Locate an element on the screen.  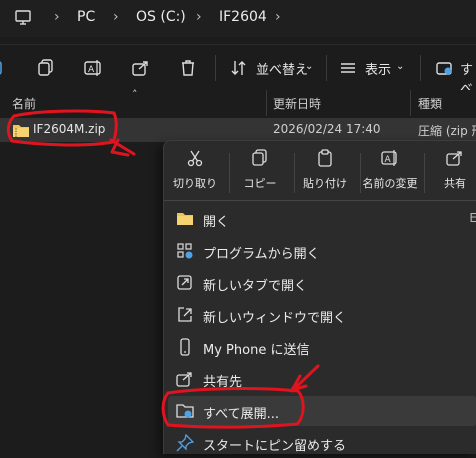
menu-item-open: 開く E is located at coordinates (322, 219).